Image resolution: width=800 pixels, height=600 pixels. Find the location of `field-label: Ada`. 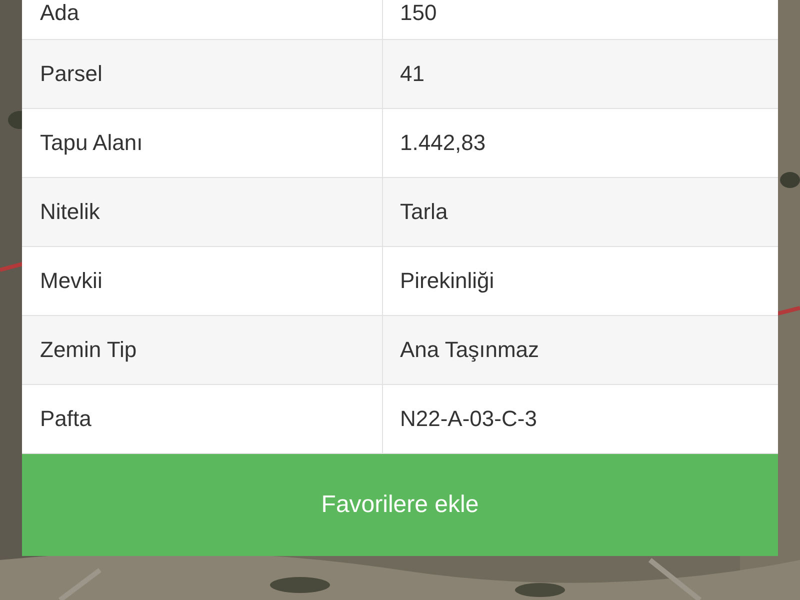

field-label: Ada is located at coordinates (60, 13).